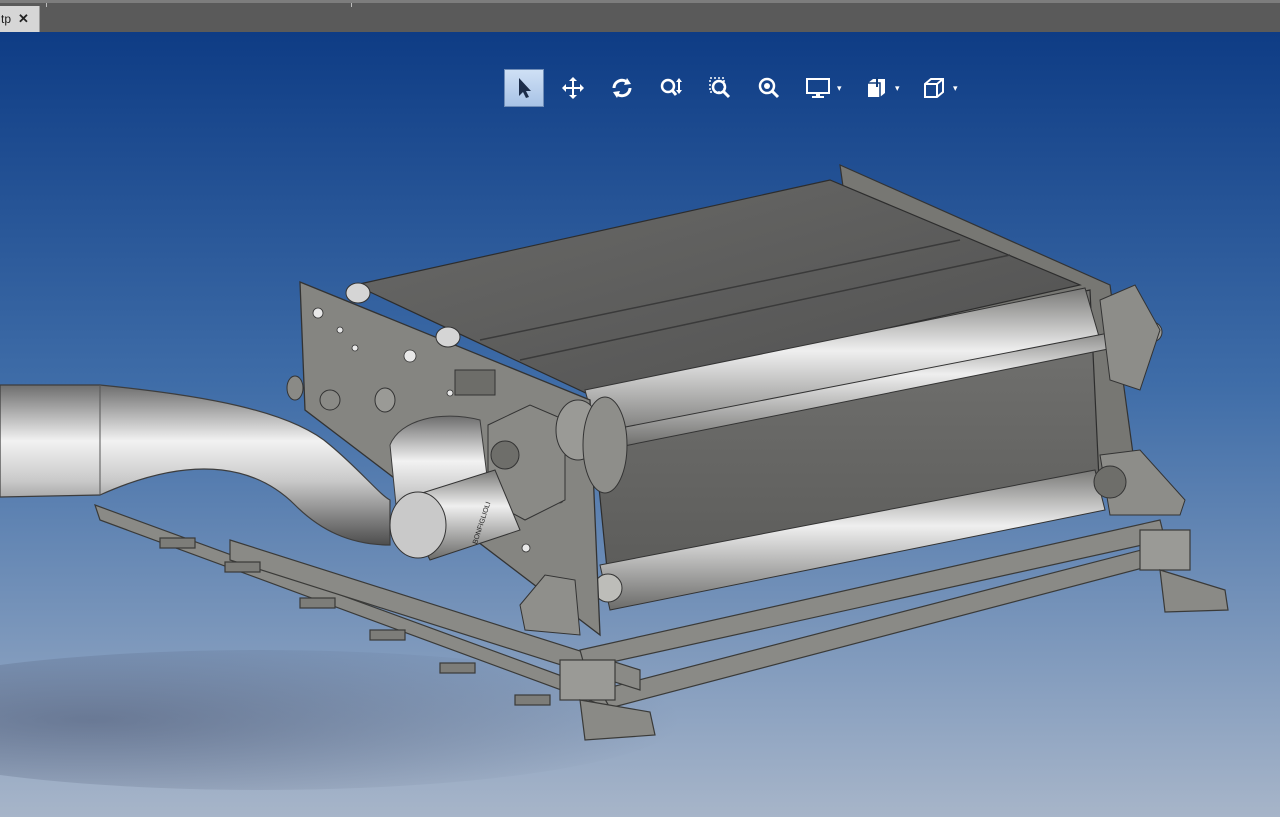  I want to click on display-mode-button, so click(818, 88).